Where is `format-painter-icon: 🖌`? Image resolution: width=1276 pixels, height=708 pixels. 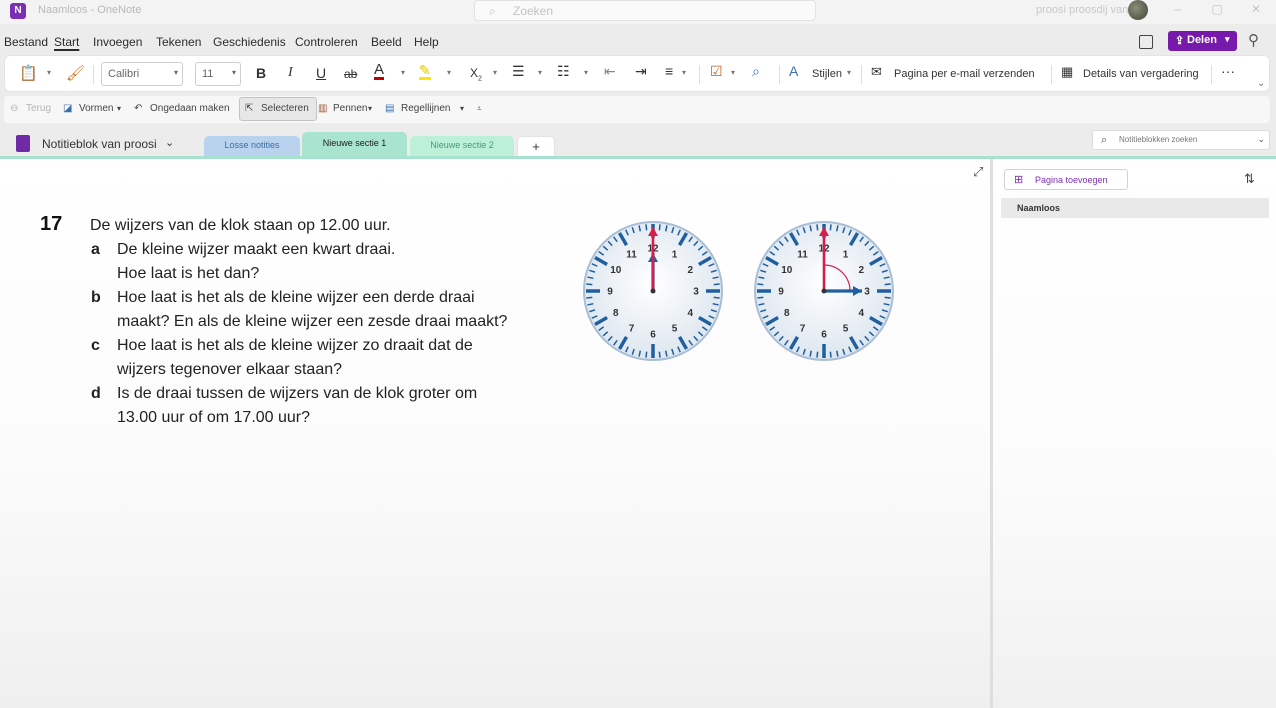 format-painter-icon: 🖌 is located at coordinates (75, 73).